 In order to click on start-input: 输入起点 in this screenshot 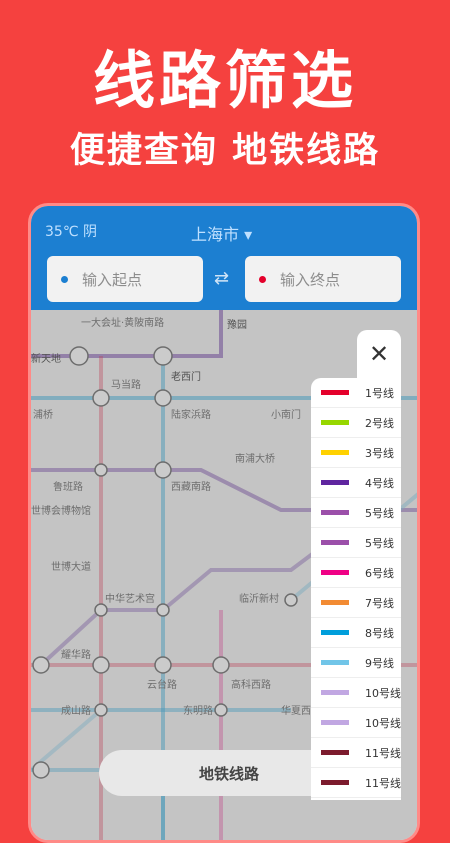, I will do `click(125, 279)`.